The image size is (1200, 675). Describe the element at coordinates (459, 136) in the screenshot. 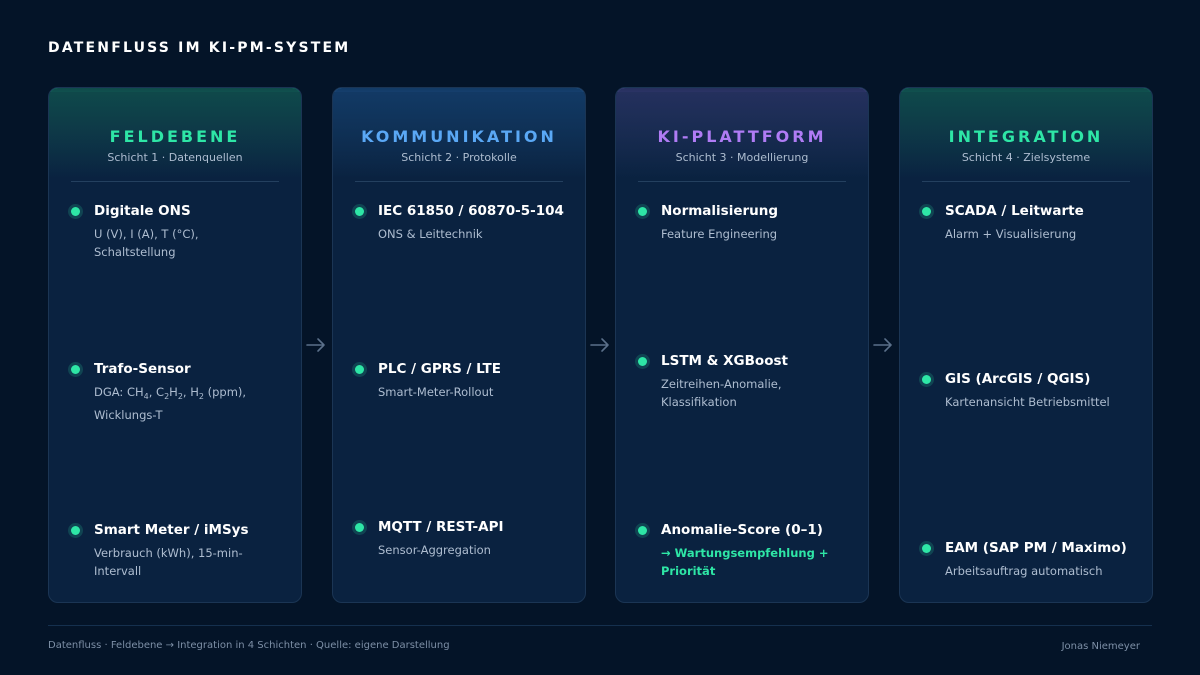

I see `layer-title: KOMMUNIKATION` at that location.